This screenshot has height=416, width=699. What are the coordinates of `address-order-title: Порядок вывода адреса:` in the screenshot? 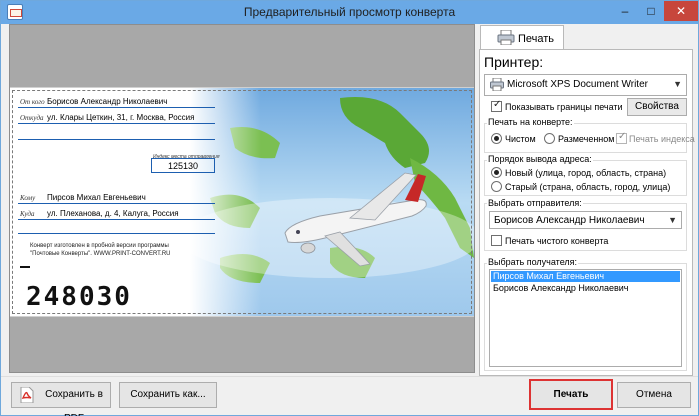 It's located at (540, 159).